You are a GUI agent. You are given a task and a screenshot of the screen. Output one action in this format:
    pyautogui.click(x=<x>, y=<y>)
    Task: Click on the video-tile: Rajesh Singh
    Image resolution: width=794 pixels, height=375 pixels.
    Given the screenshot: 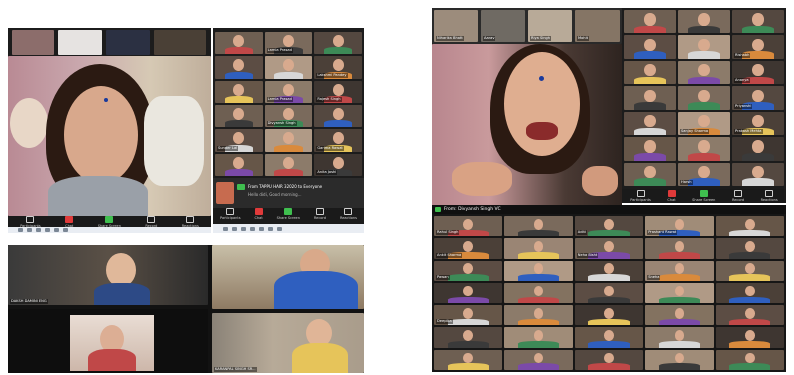 What is the action you would take?
    pyautogui.click(x=338, y=91)
    